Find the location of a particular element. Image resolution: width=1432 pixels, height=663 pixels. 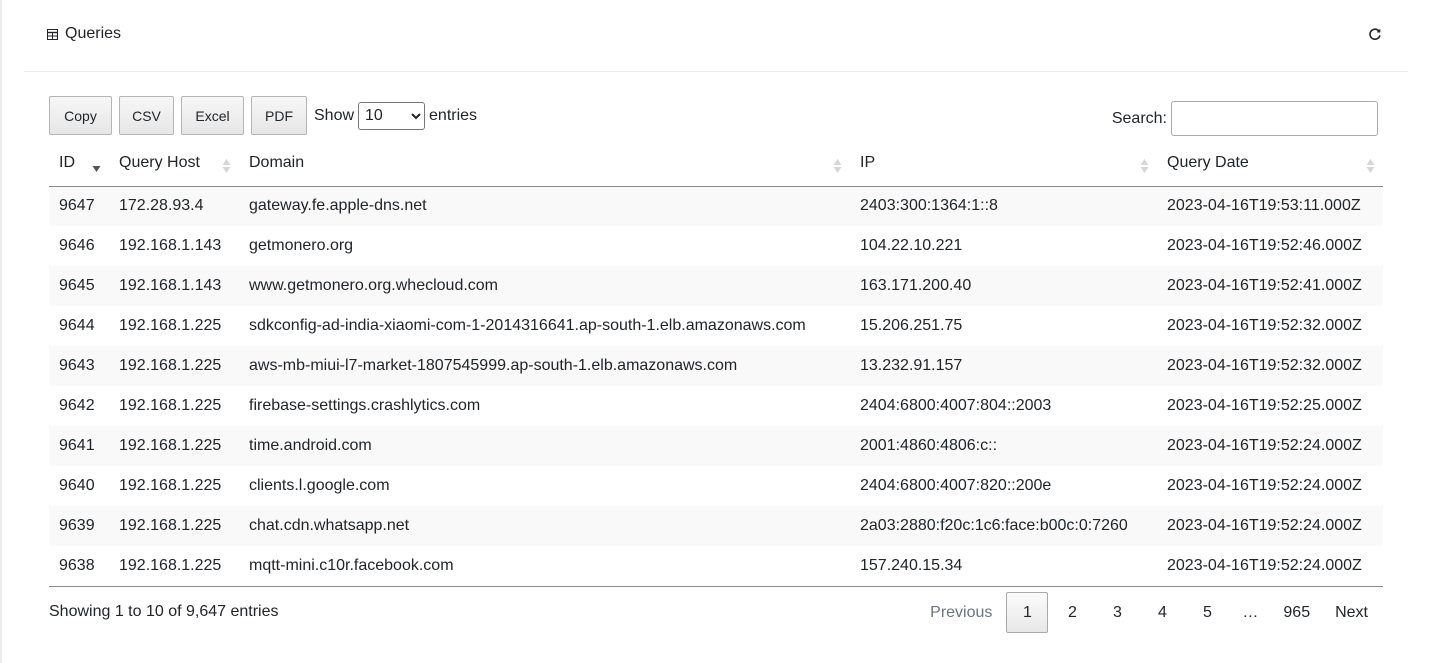

cell-id: 9646 is located at coordinates (77, 245).